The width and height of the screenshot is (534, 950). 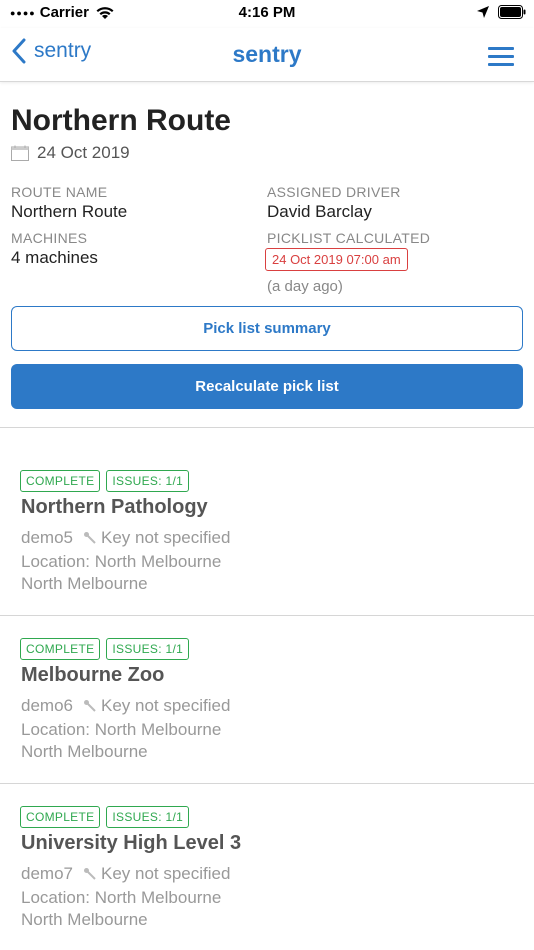 What do you see at coordinates (483, 12) in the screenshot?
I see `location-arrow-icon` at bounding box center [483, 12].